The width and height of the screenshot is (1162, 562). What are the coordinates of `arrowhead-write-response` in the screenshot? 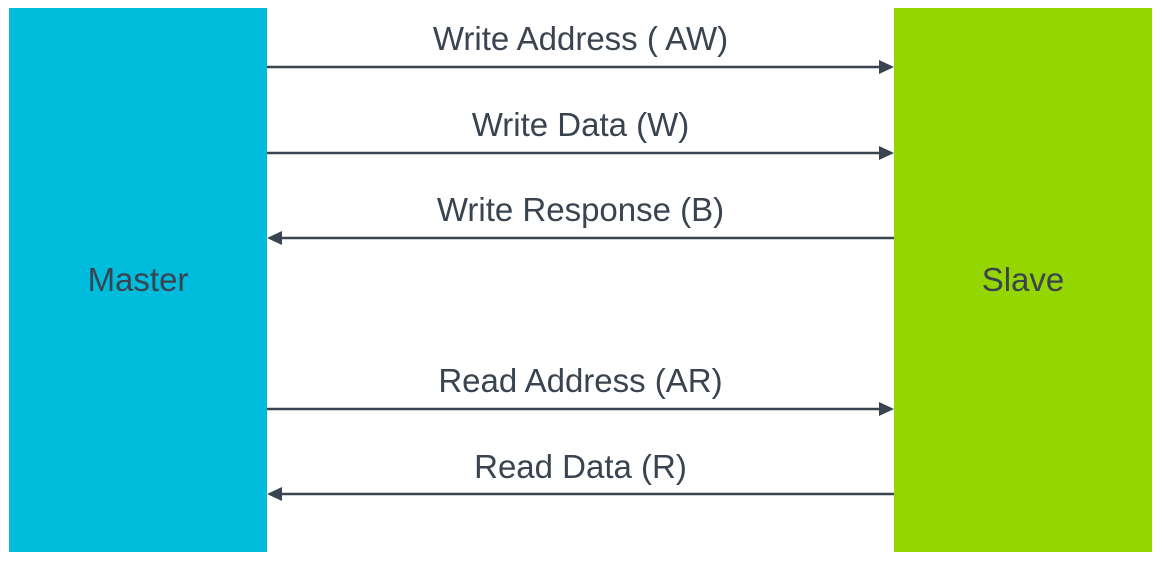 It's located at (274, 238).